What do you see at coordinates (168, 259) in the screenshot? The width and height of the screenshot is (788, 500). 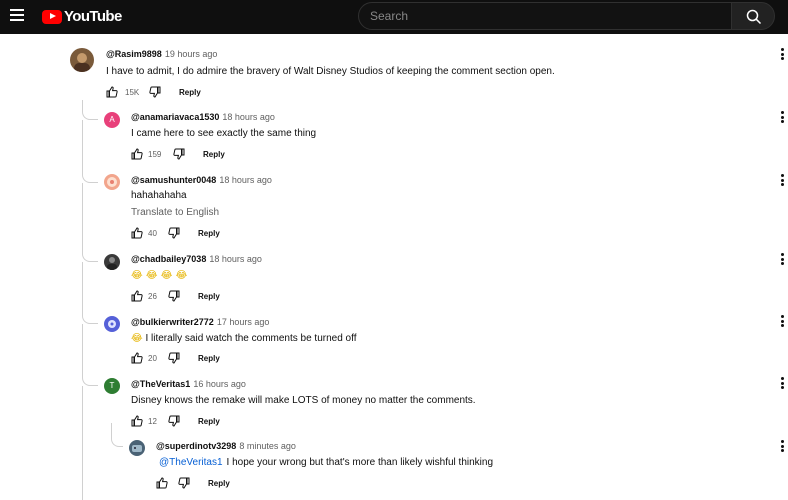 I see `comment-author: @chadbailey7038` at bounding box center [168, 259].